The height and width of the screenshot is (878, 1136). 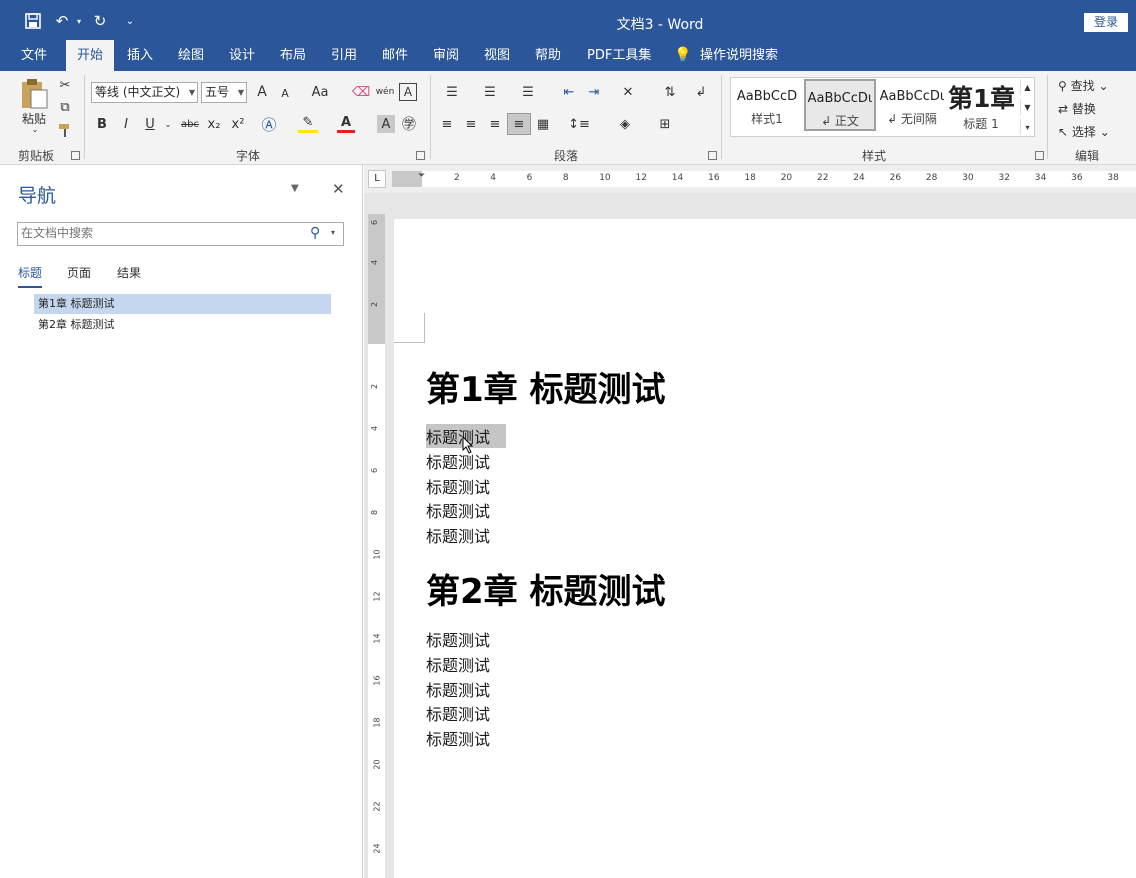 I want to click on chinese-layout-icon: ✕, so click(x=628, y=92).